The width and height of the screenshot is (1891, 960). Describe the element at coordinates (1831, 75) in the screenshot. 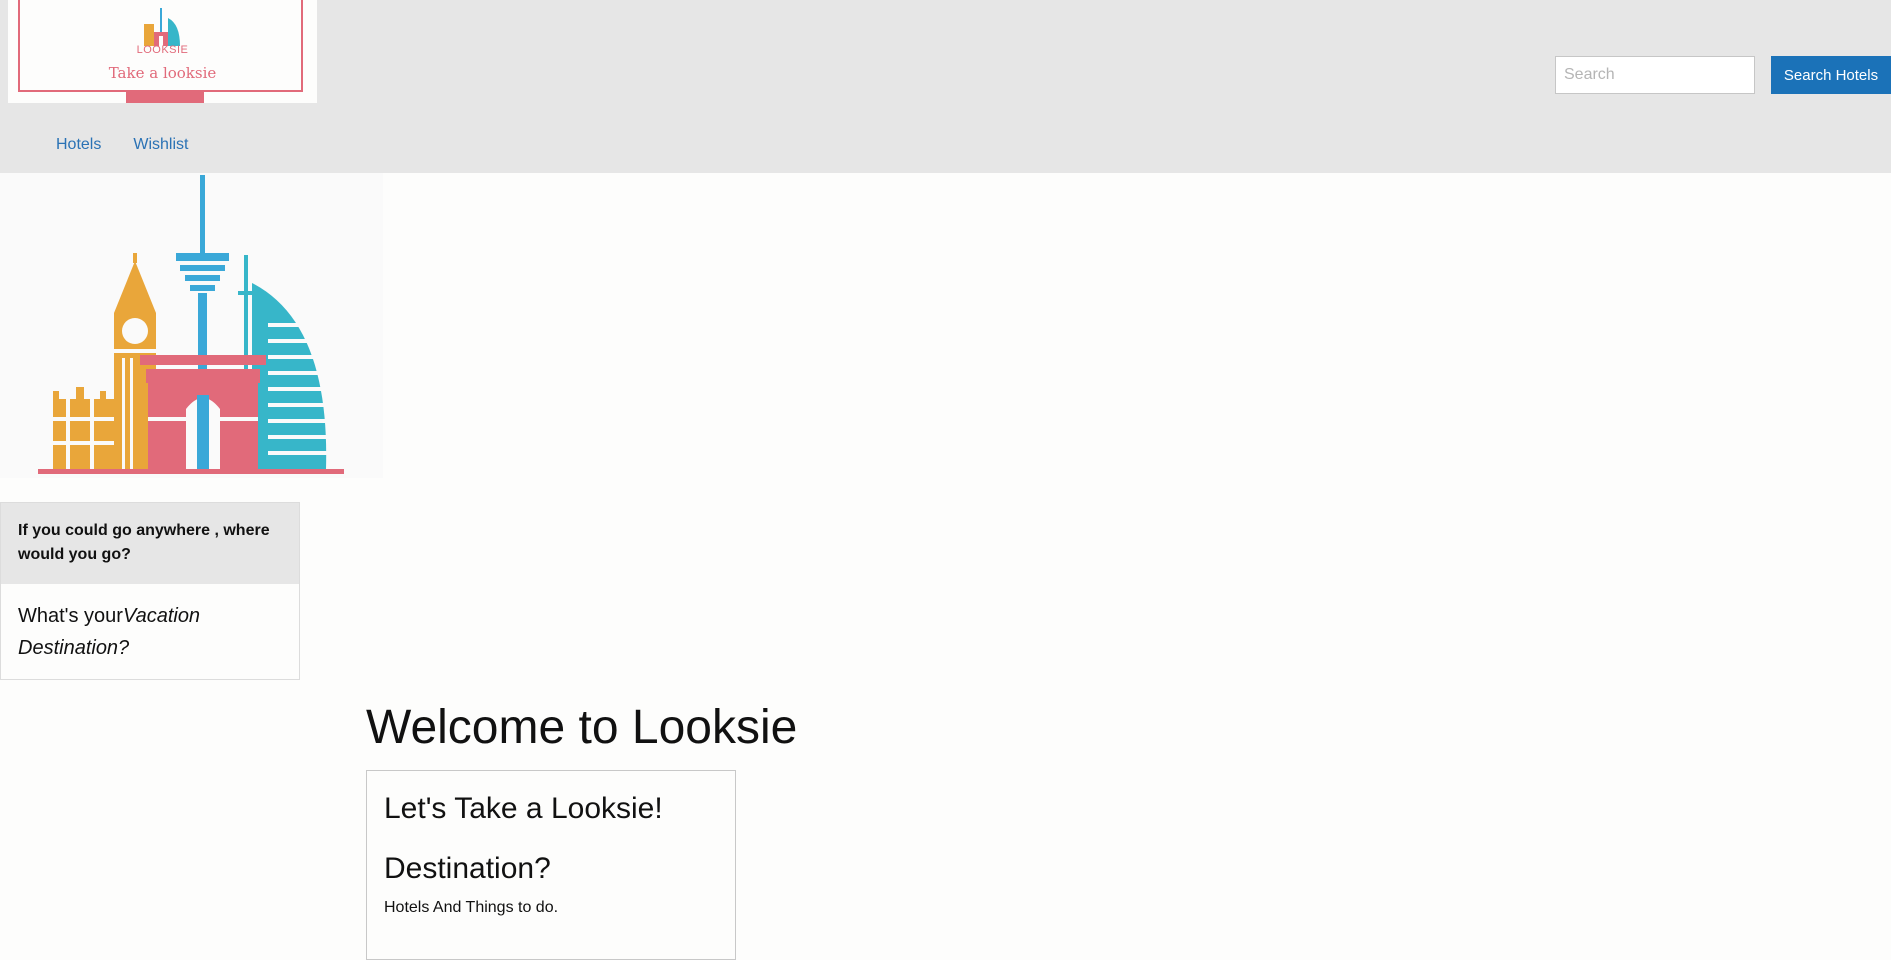

I see `search-hotels-button: Search Hotels` at that location.